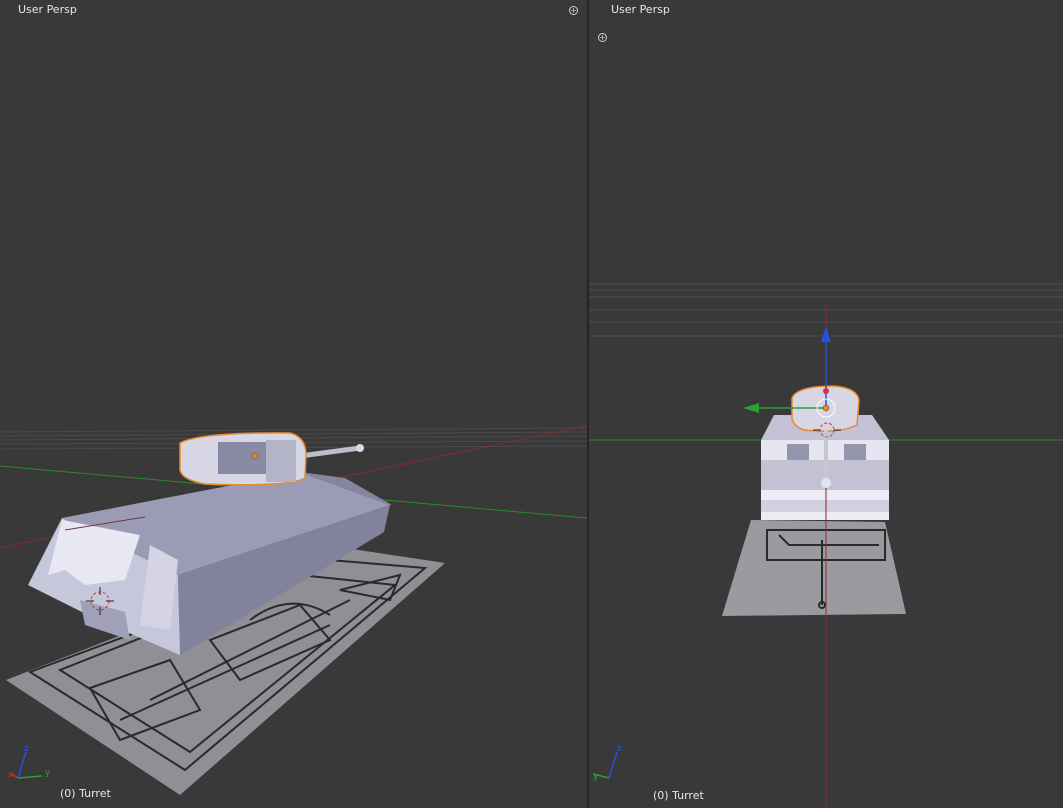 The width and height of the screenshot is (1063, 808). What do you see at coordinates (255, 456) in the screenshot?
I see `object-origin` at bounding box center [255, 456].